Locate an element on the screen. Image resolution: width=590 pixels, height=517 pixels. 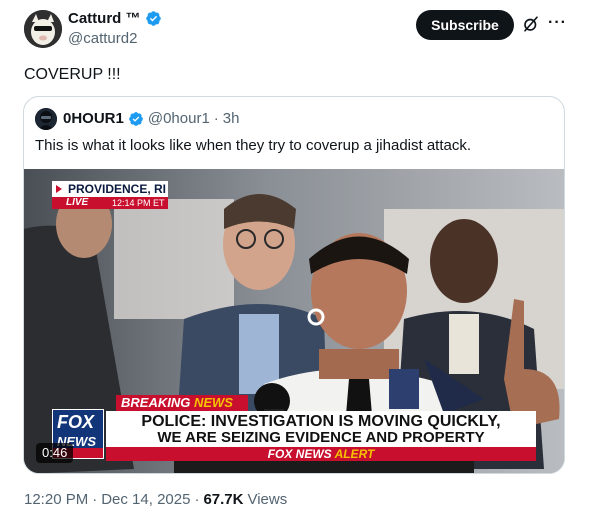
live-label: LIVE is located at coordinates (77, 202).